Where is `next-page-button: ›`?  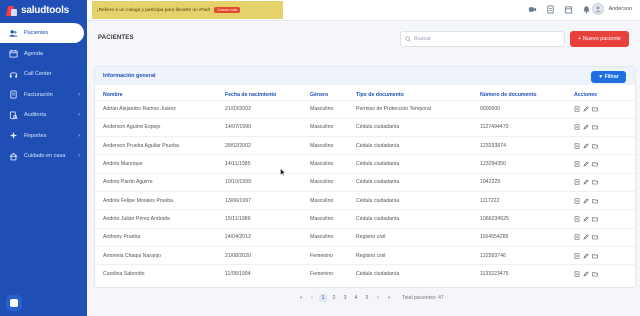
next-page-button: › is located at coordinates (378, 298).